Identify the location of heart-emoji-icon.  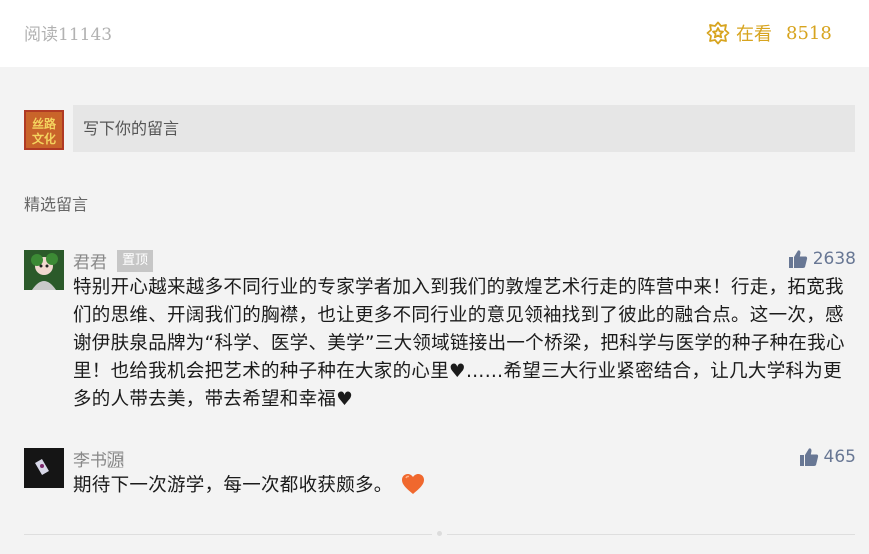
(412, 484).